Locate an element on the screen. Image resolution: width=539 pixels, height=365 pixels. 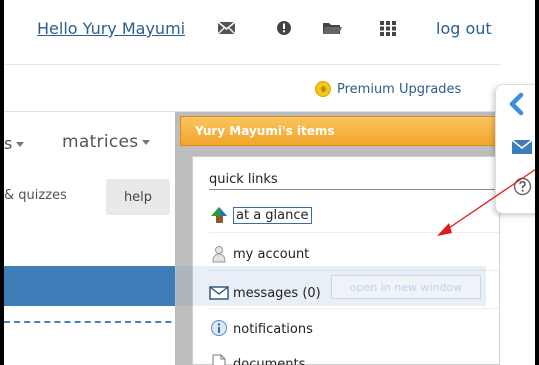
alert-icon is located at coordinates (285, 28).